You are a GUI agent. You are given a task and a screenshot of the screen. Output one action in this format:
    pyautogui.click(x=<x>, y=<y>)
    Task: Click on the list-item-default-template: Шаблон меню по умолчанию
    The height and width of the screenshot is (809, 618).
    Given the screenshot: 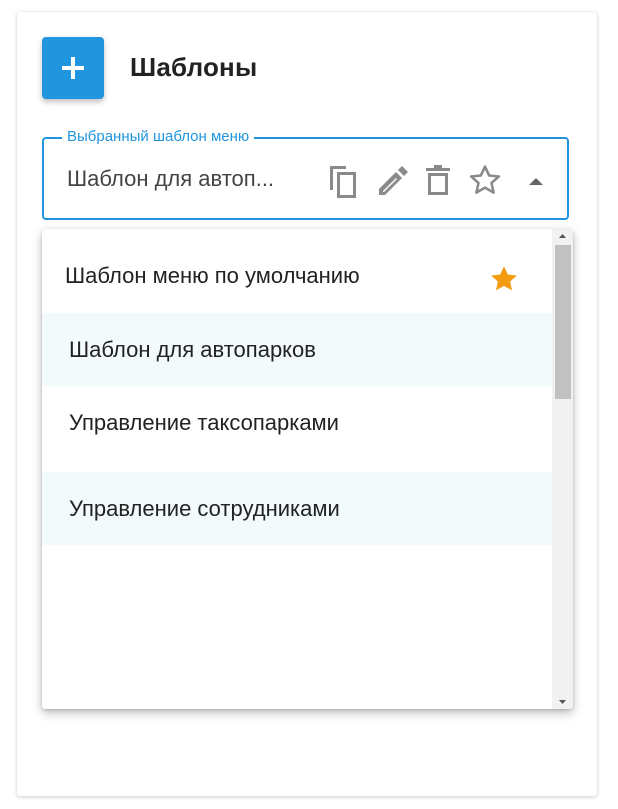 What is the action you would take?
    pyautogui.click(x=297, y=276)
    